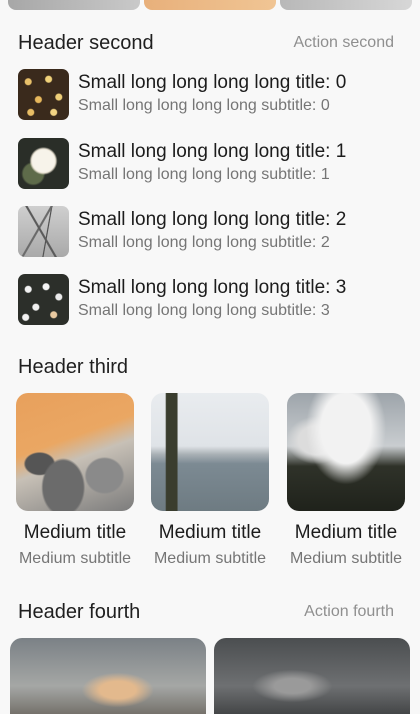 The image size is (420, 714). What do you see at coordinates (212, 219) in the screenshot?
I see `list-item-title: Small long long long long title: 2` at bounding box center [212, 219].